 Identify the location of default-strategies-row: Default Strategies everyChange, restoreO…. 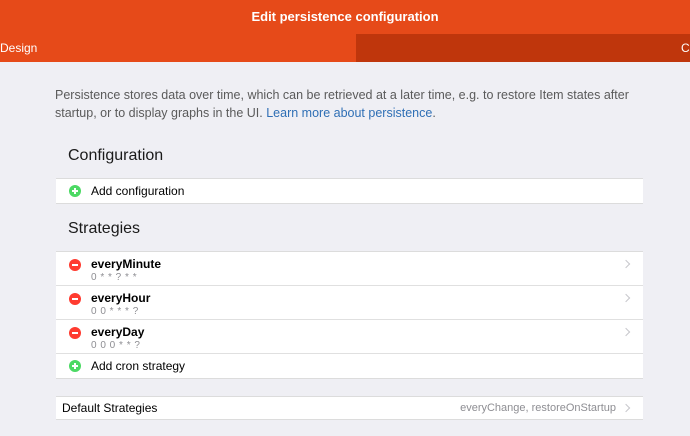
(349, 408).